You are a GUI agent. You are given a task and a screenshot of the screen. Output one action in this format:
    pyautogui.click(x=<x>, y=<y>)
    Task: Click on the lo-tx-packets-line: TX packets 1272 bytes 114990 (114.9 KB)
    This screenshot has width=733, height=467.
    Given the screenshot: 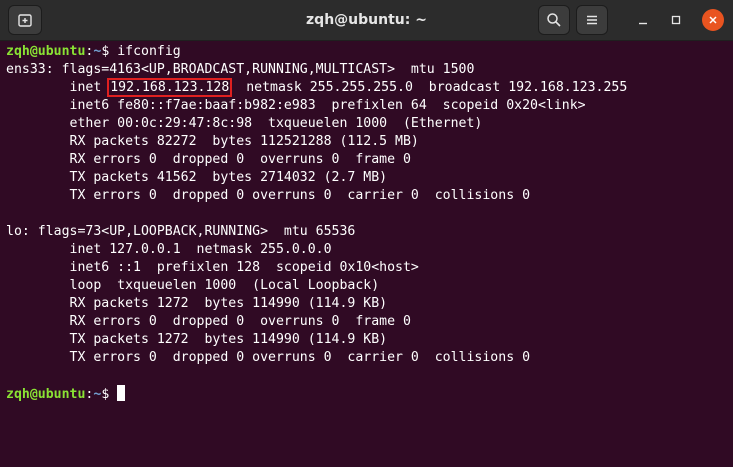 What is the action you would take?
    pyautogui.click(x=197, y=339)
    